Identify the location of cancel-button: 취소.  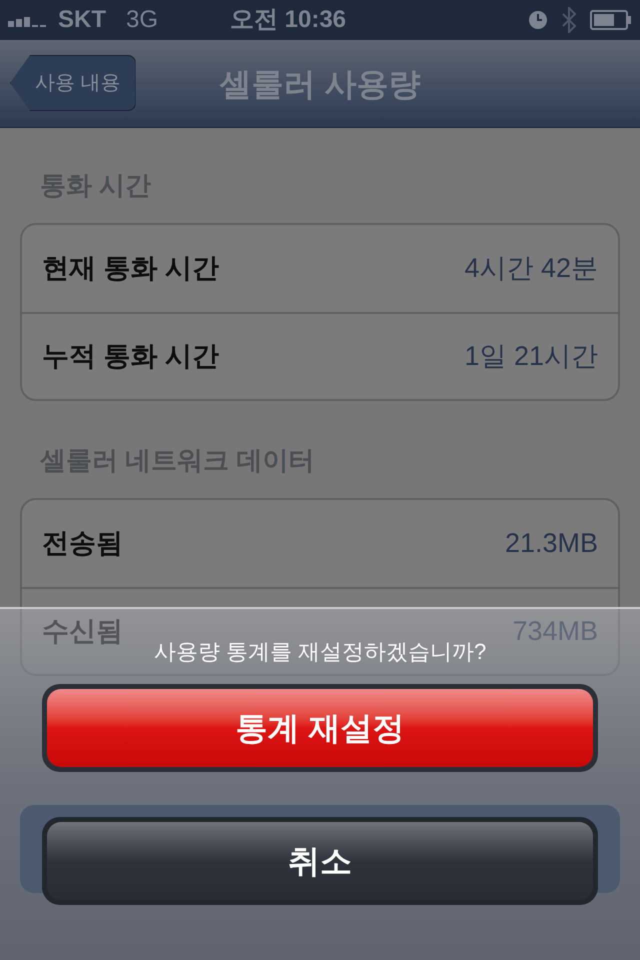
(320, 861).